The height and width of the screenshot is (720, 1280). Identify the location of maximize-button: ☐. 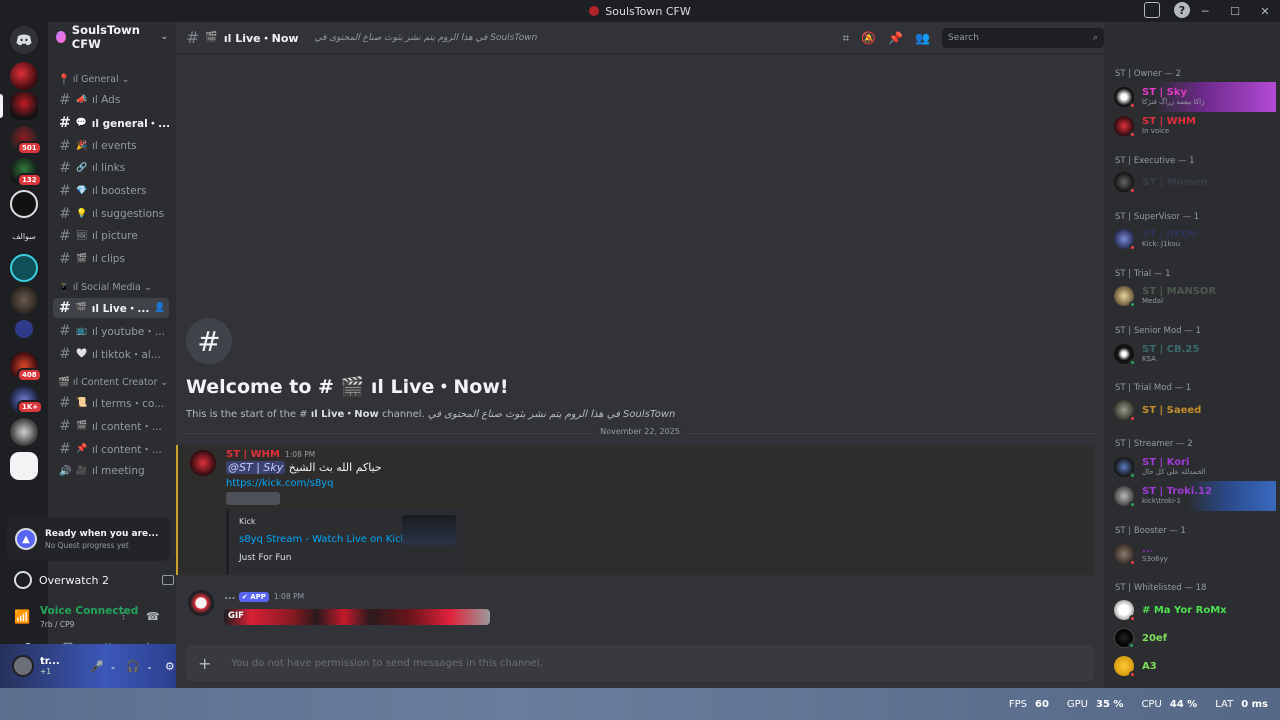
(1235, 11).